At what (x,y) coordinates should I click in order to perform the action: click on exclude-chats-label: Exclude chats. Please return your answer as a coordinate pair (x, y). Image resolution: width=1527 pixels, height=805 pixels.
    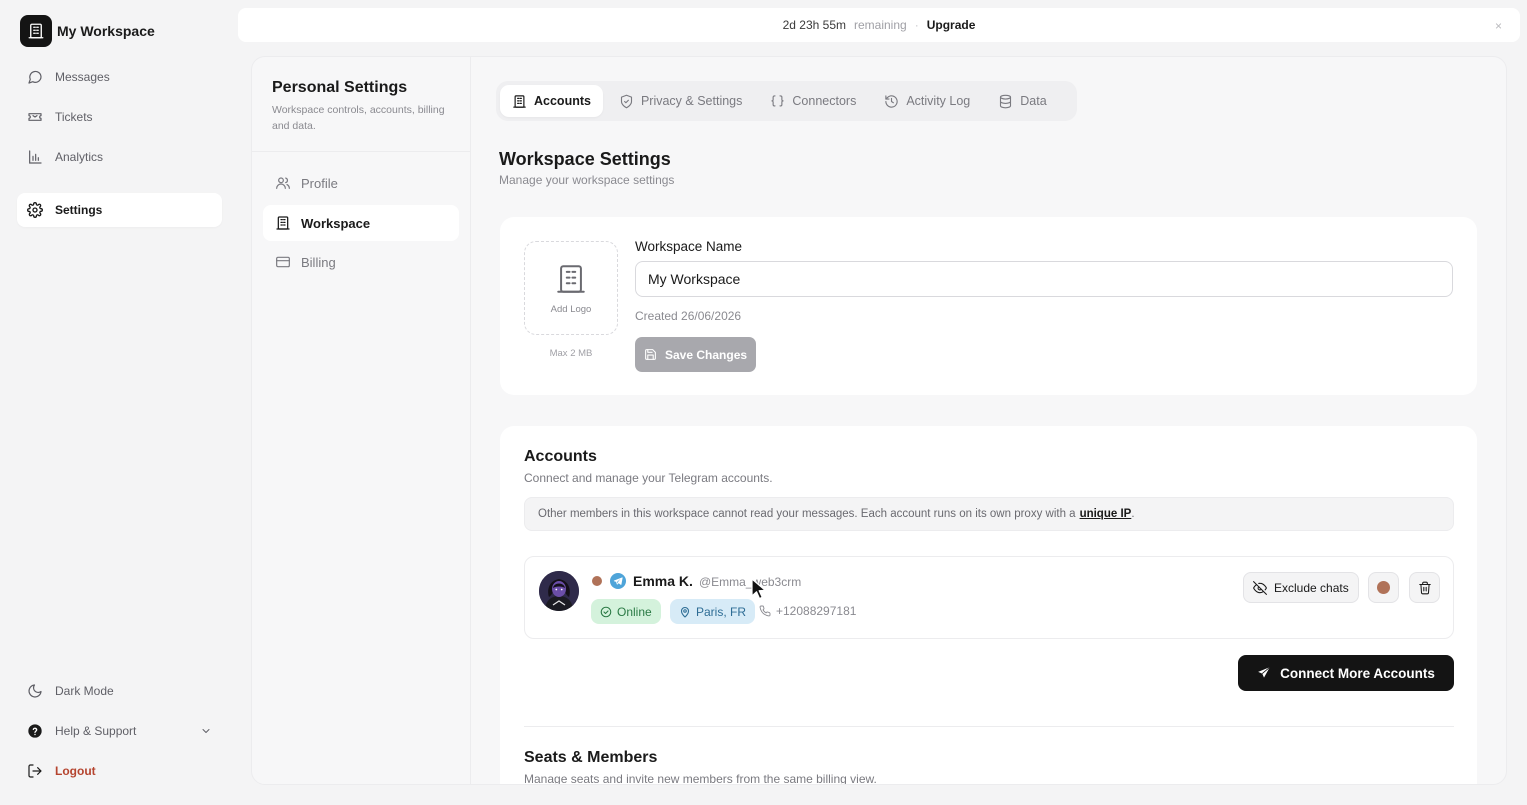
    Looking at the image, I should click on (1311, 587).